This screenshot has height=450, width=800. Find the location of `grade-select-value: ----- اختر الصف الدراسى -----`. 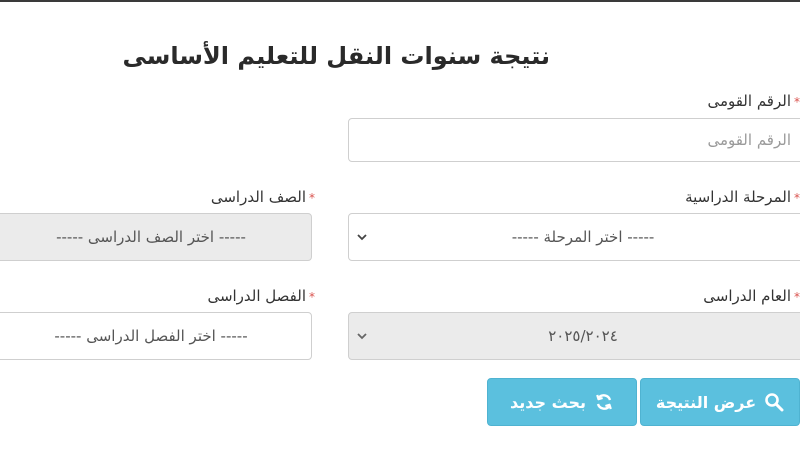

grade-select-value: ----- اختر الصف الدراسى ----- is located at coordinates (151, 237).